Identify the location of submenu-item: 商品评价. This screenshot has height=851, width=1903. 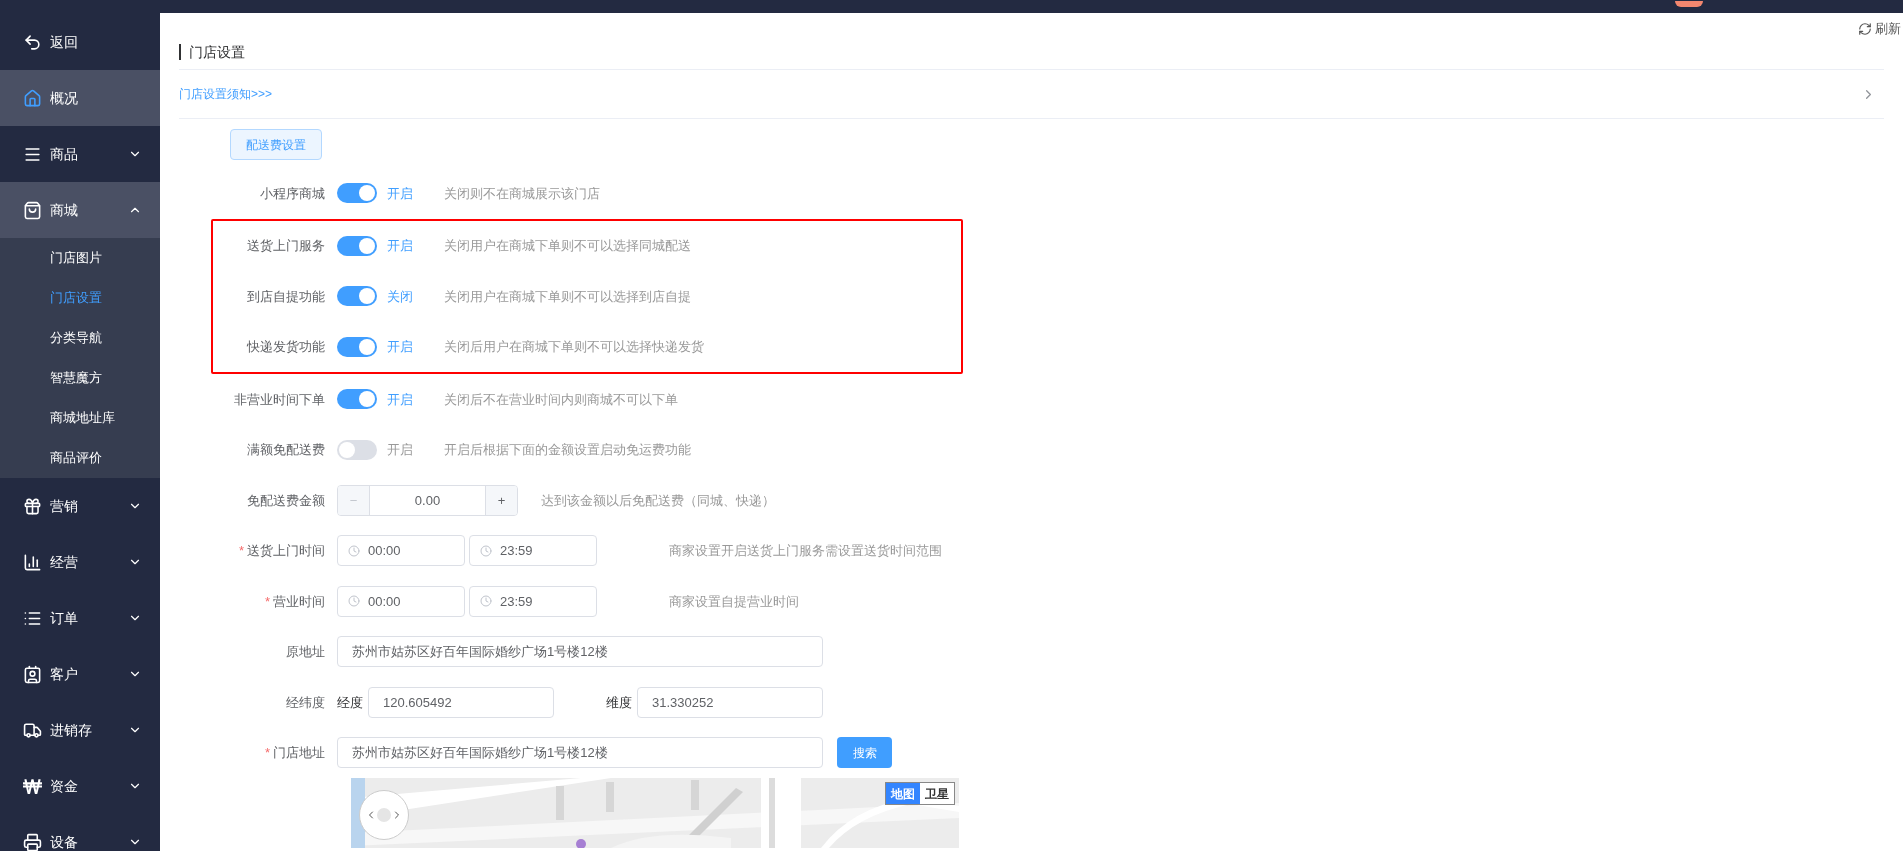
(80, 458).